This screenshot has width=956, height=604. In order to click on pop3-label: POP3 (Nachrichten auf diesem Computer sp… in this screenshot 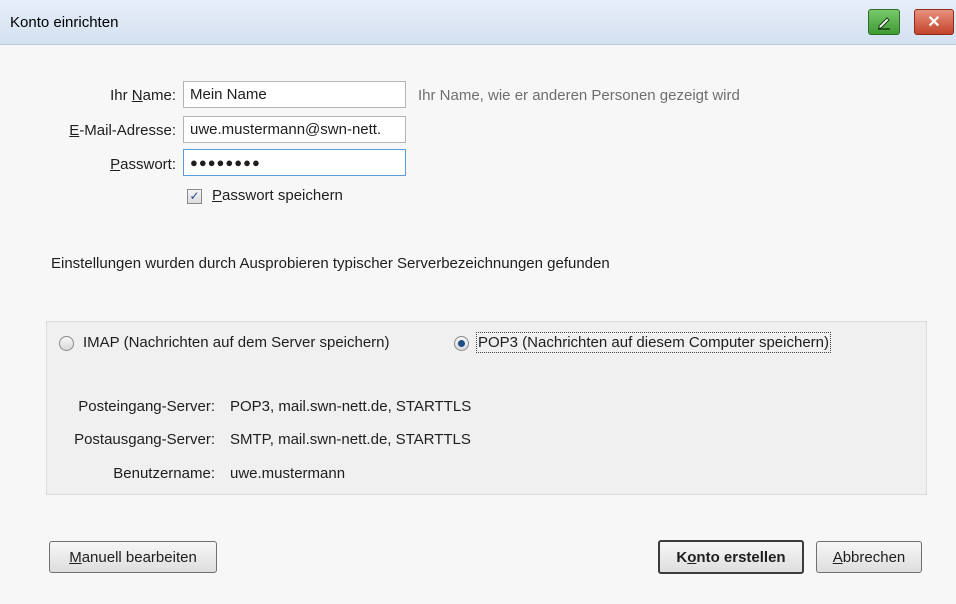, I will do `click(653, 342)`.